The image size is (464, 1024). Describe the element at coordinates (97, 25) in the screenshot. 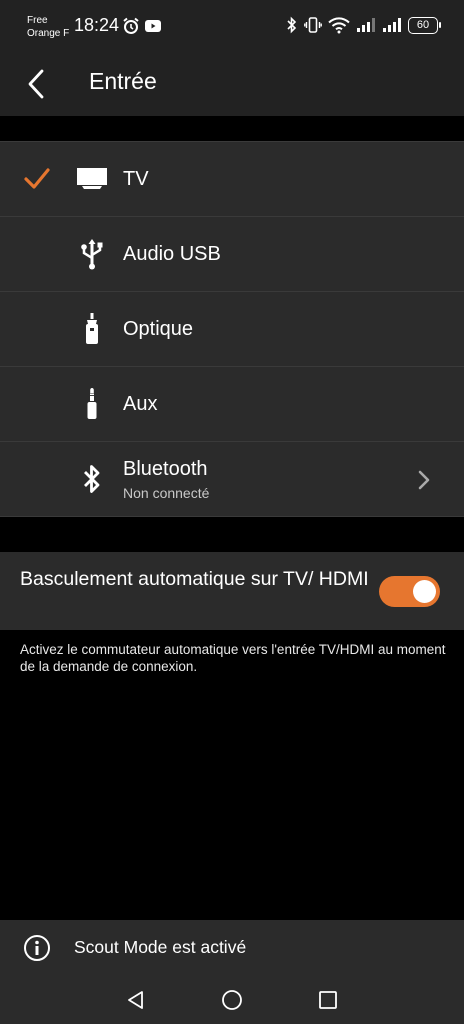

I see `status-time: 18:24` at that location.